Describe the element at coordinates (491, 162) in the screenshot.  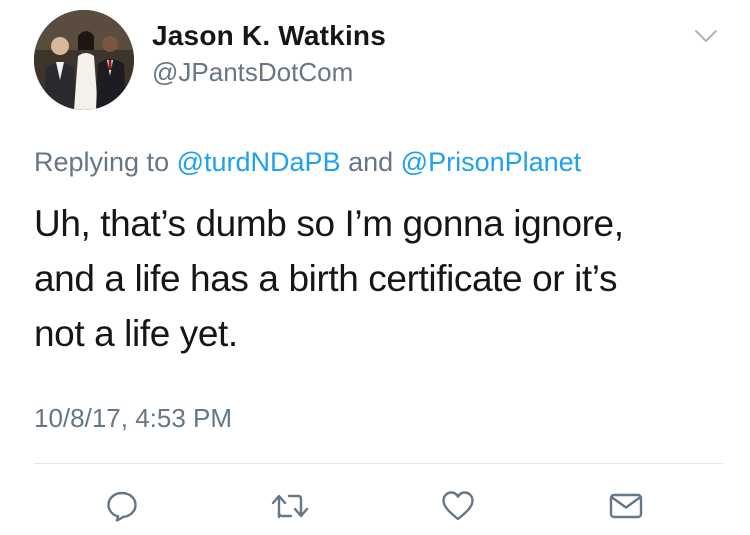
I see `mention-link: @PrisonPlanet` at that location.